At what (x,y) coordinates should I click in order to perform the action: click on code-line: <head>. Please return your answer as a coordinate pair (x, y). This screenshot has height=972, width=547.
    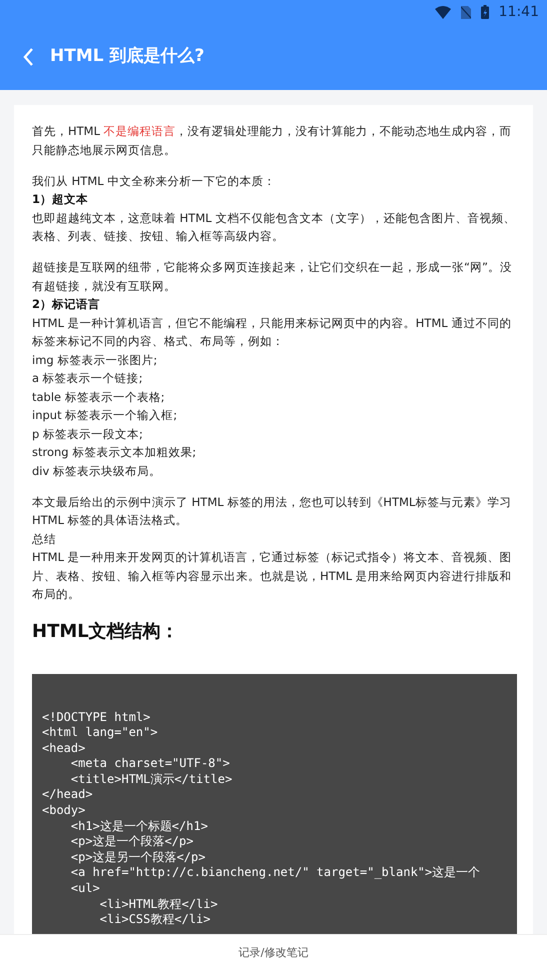
    Looking at the image, I should click on (64, 748).